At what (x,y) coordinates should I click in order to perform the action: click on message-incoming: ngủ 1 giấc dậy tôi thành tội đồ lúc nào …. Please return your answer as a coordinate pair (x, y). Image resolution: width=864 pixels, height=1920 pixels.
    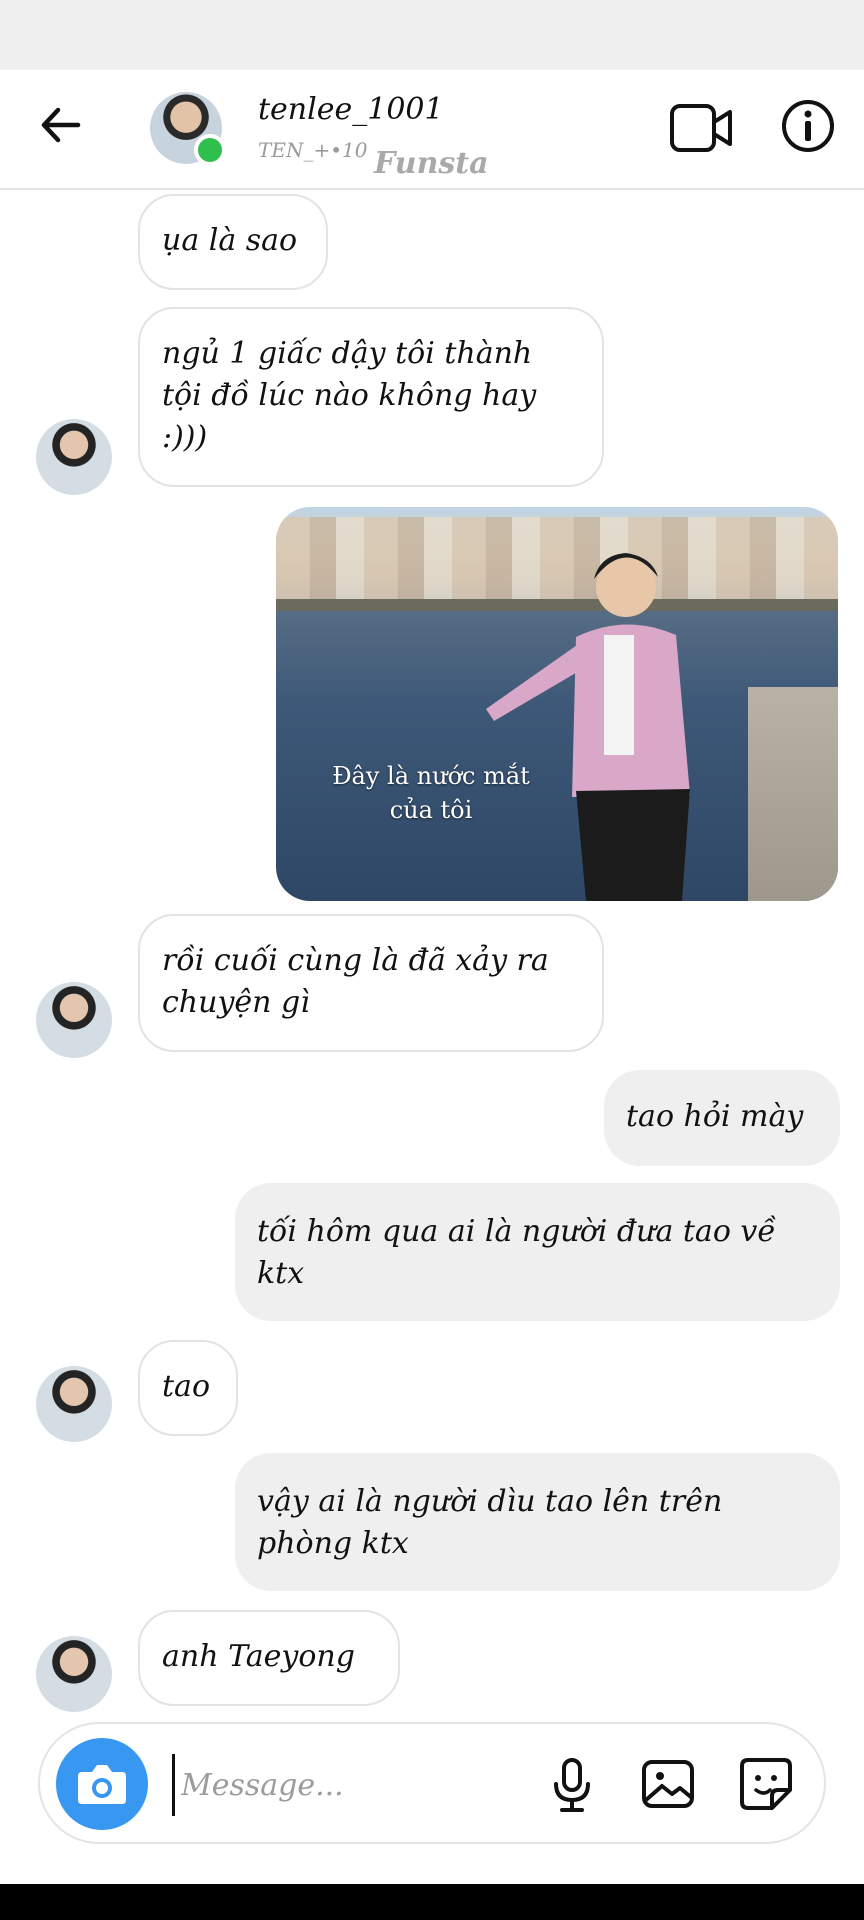
    Looking at the image, I should click on (371, 397).